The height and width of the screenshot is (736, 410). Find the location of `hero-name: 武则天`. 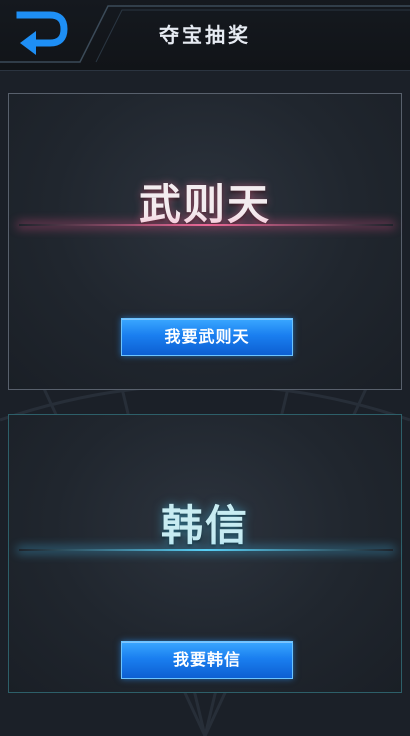

hero-name: 武则天 is located at coordinates (204, 204).